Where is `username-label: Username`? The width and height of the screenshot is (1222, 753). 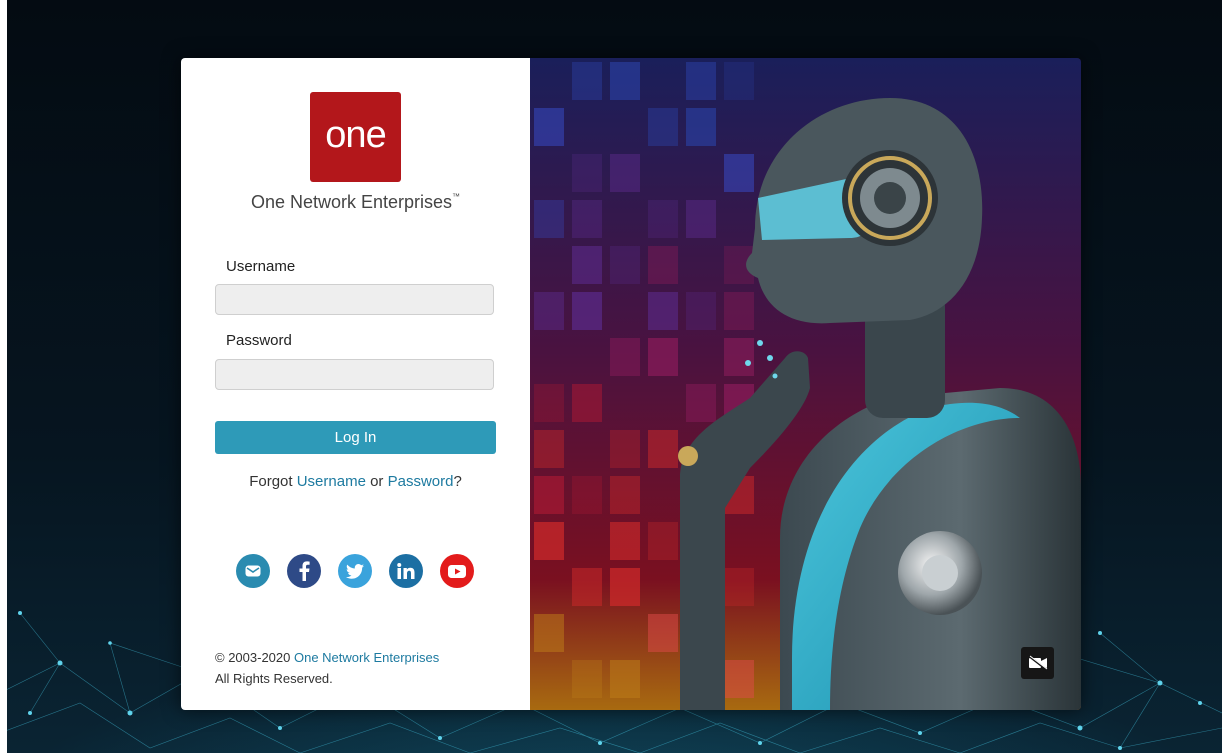
username-label: Username is located at coordinates (261, 266).